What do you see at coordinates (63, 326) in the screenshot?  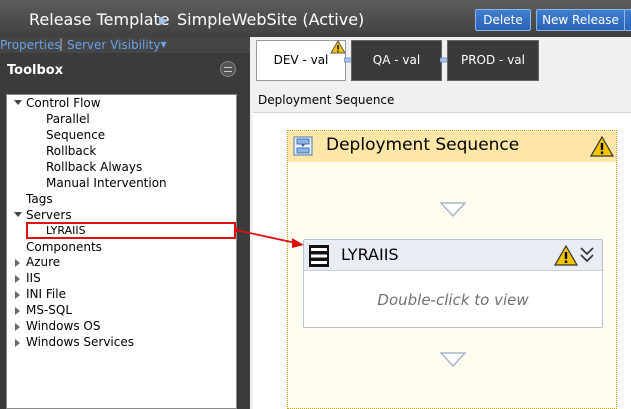 I see `tree-category-windows-os: Windows OS` at bounding box center [63, 326].